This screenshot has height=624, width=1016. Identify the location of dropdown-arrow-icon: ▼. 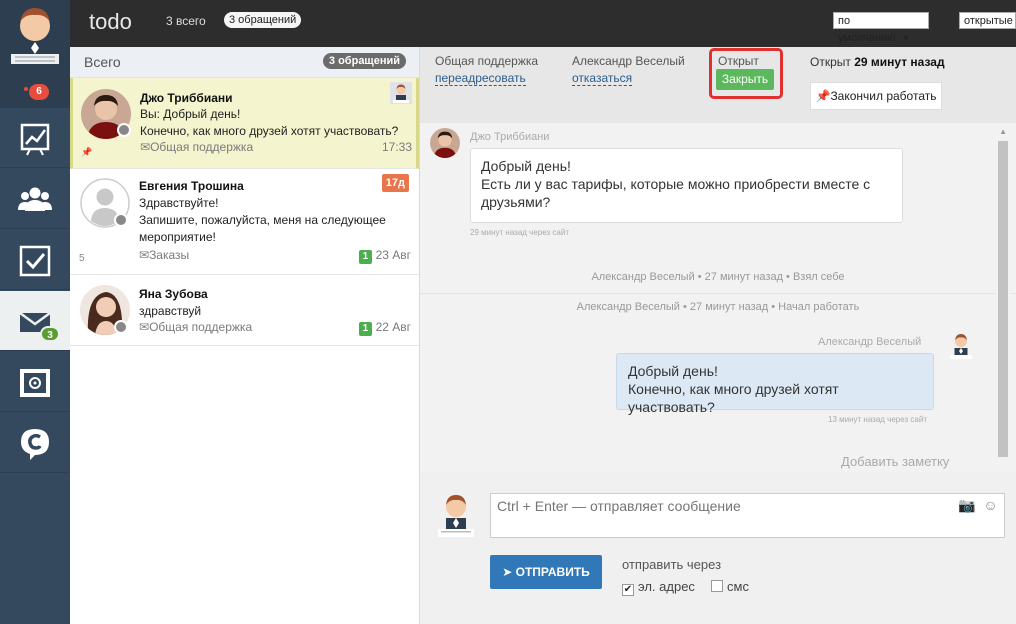
(906, 38).